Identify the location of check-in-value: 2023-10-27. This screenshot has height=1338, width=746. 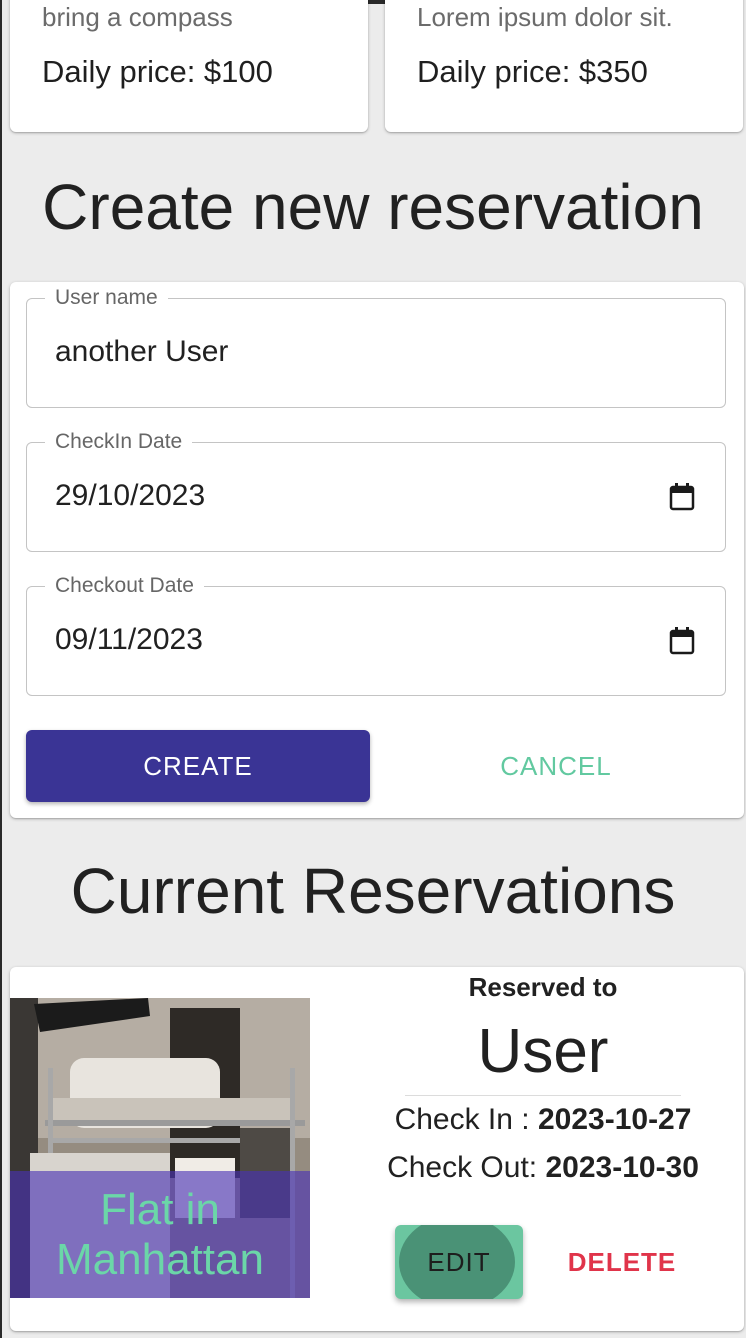
(614, 1119).